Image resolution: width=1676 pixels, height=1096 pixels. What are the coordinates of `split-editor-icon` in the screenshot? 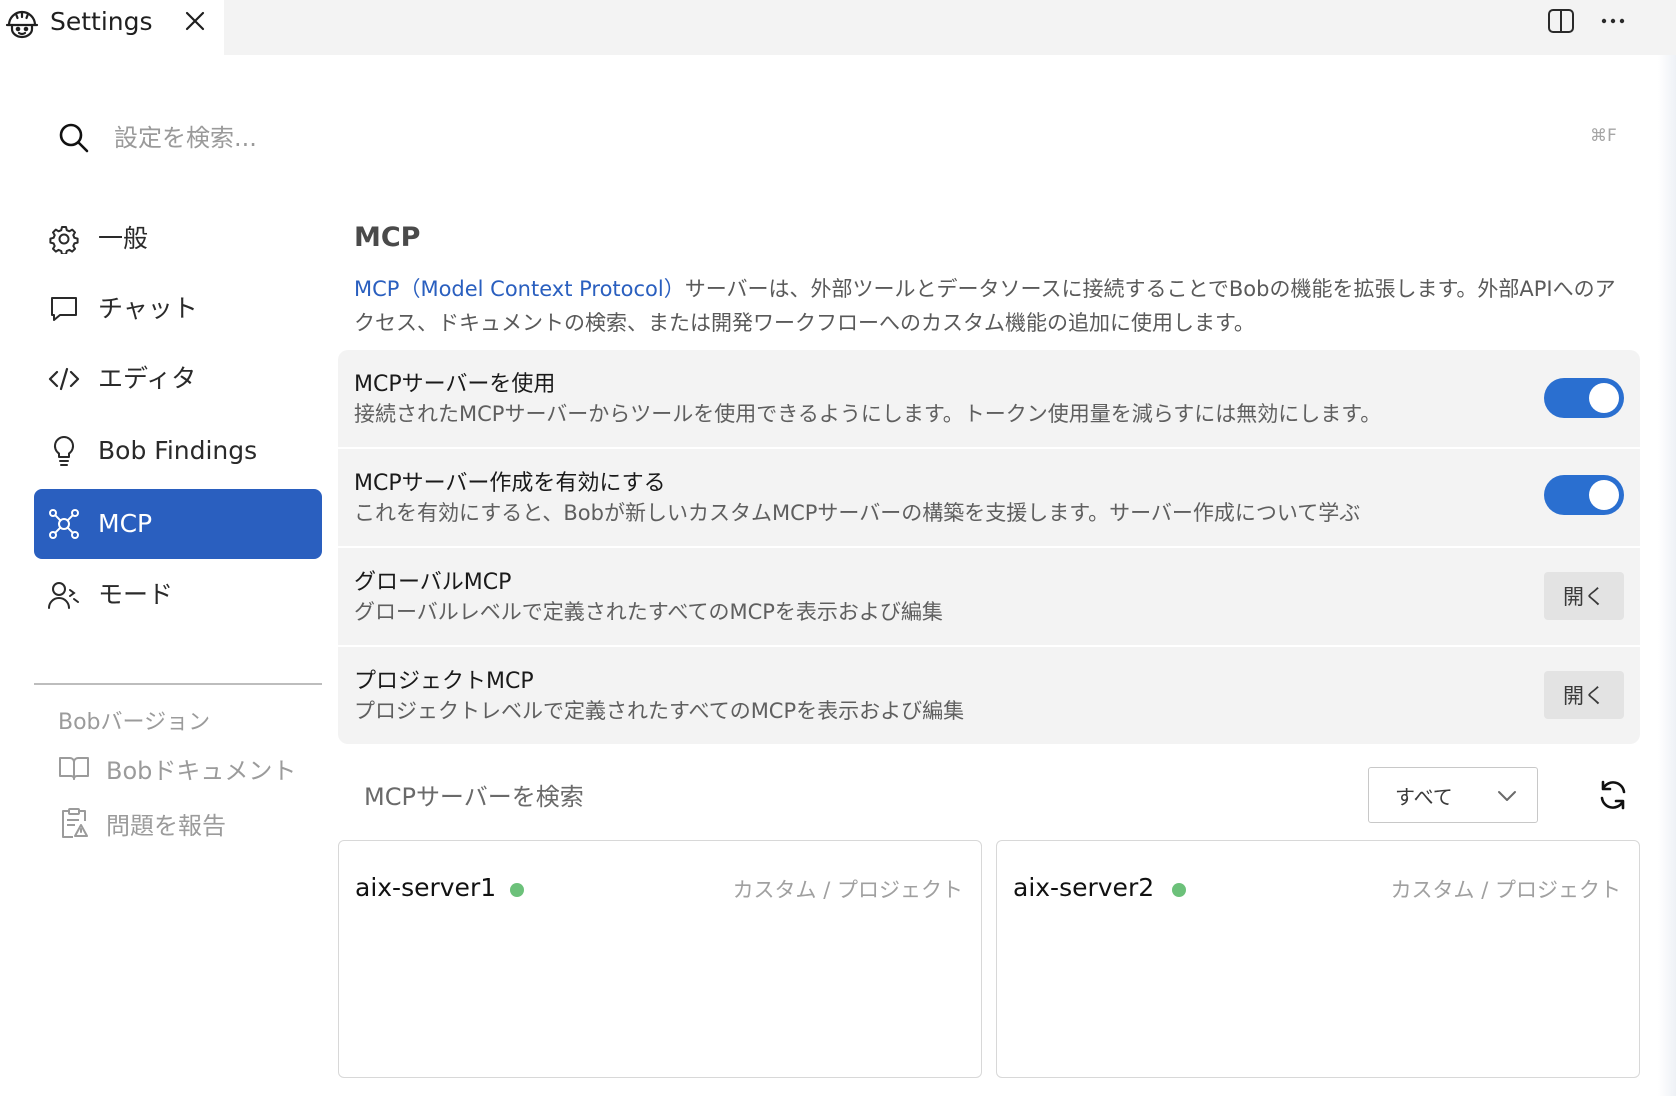 It's located at (1561, 21).